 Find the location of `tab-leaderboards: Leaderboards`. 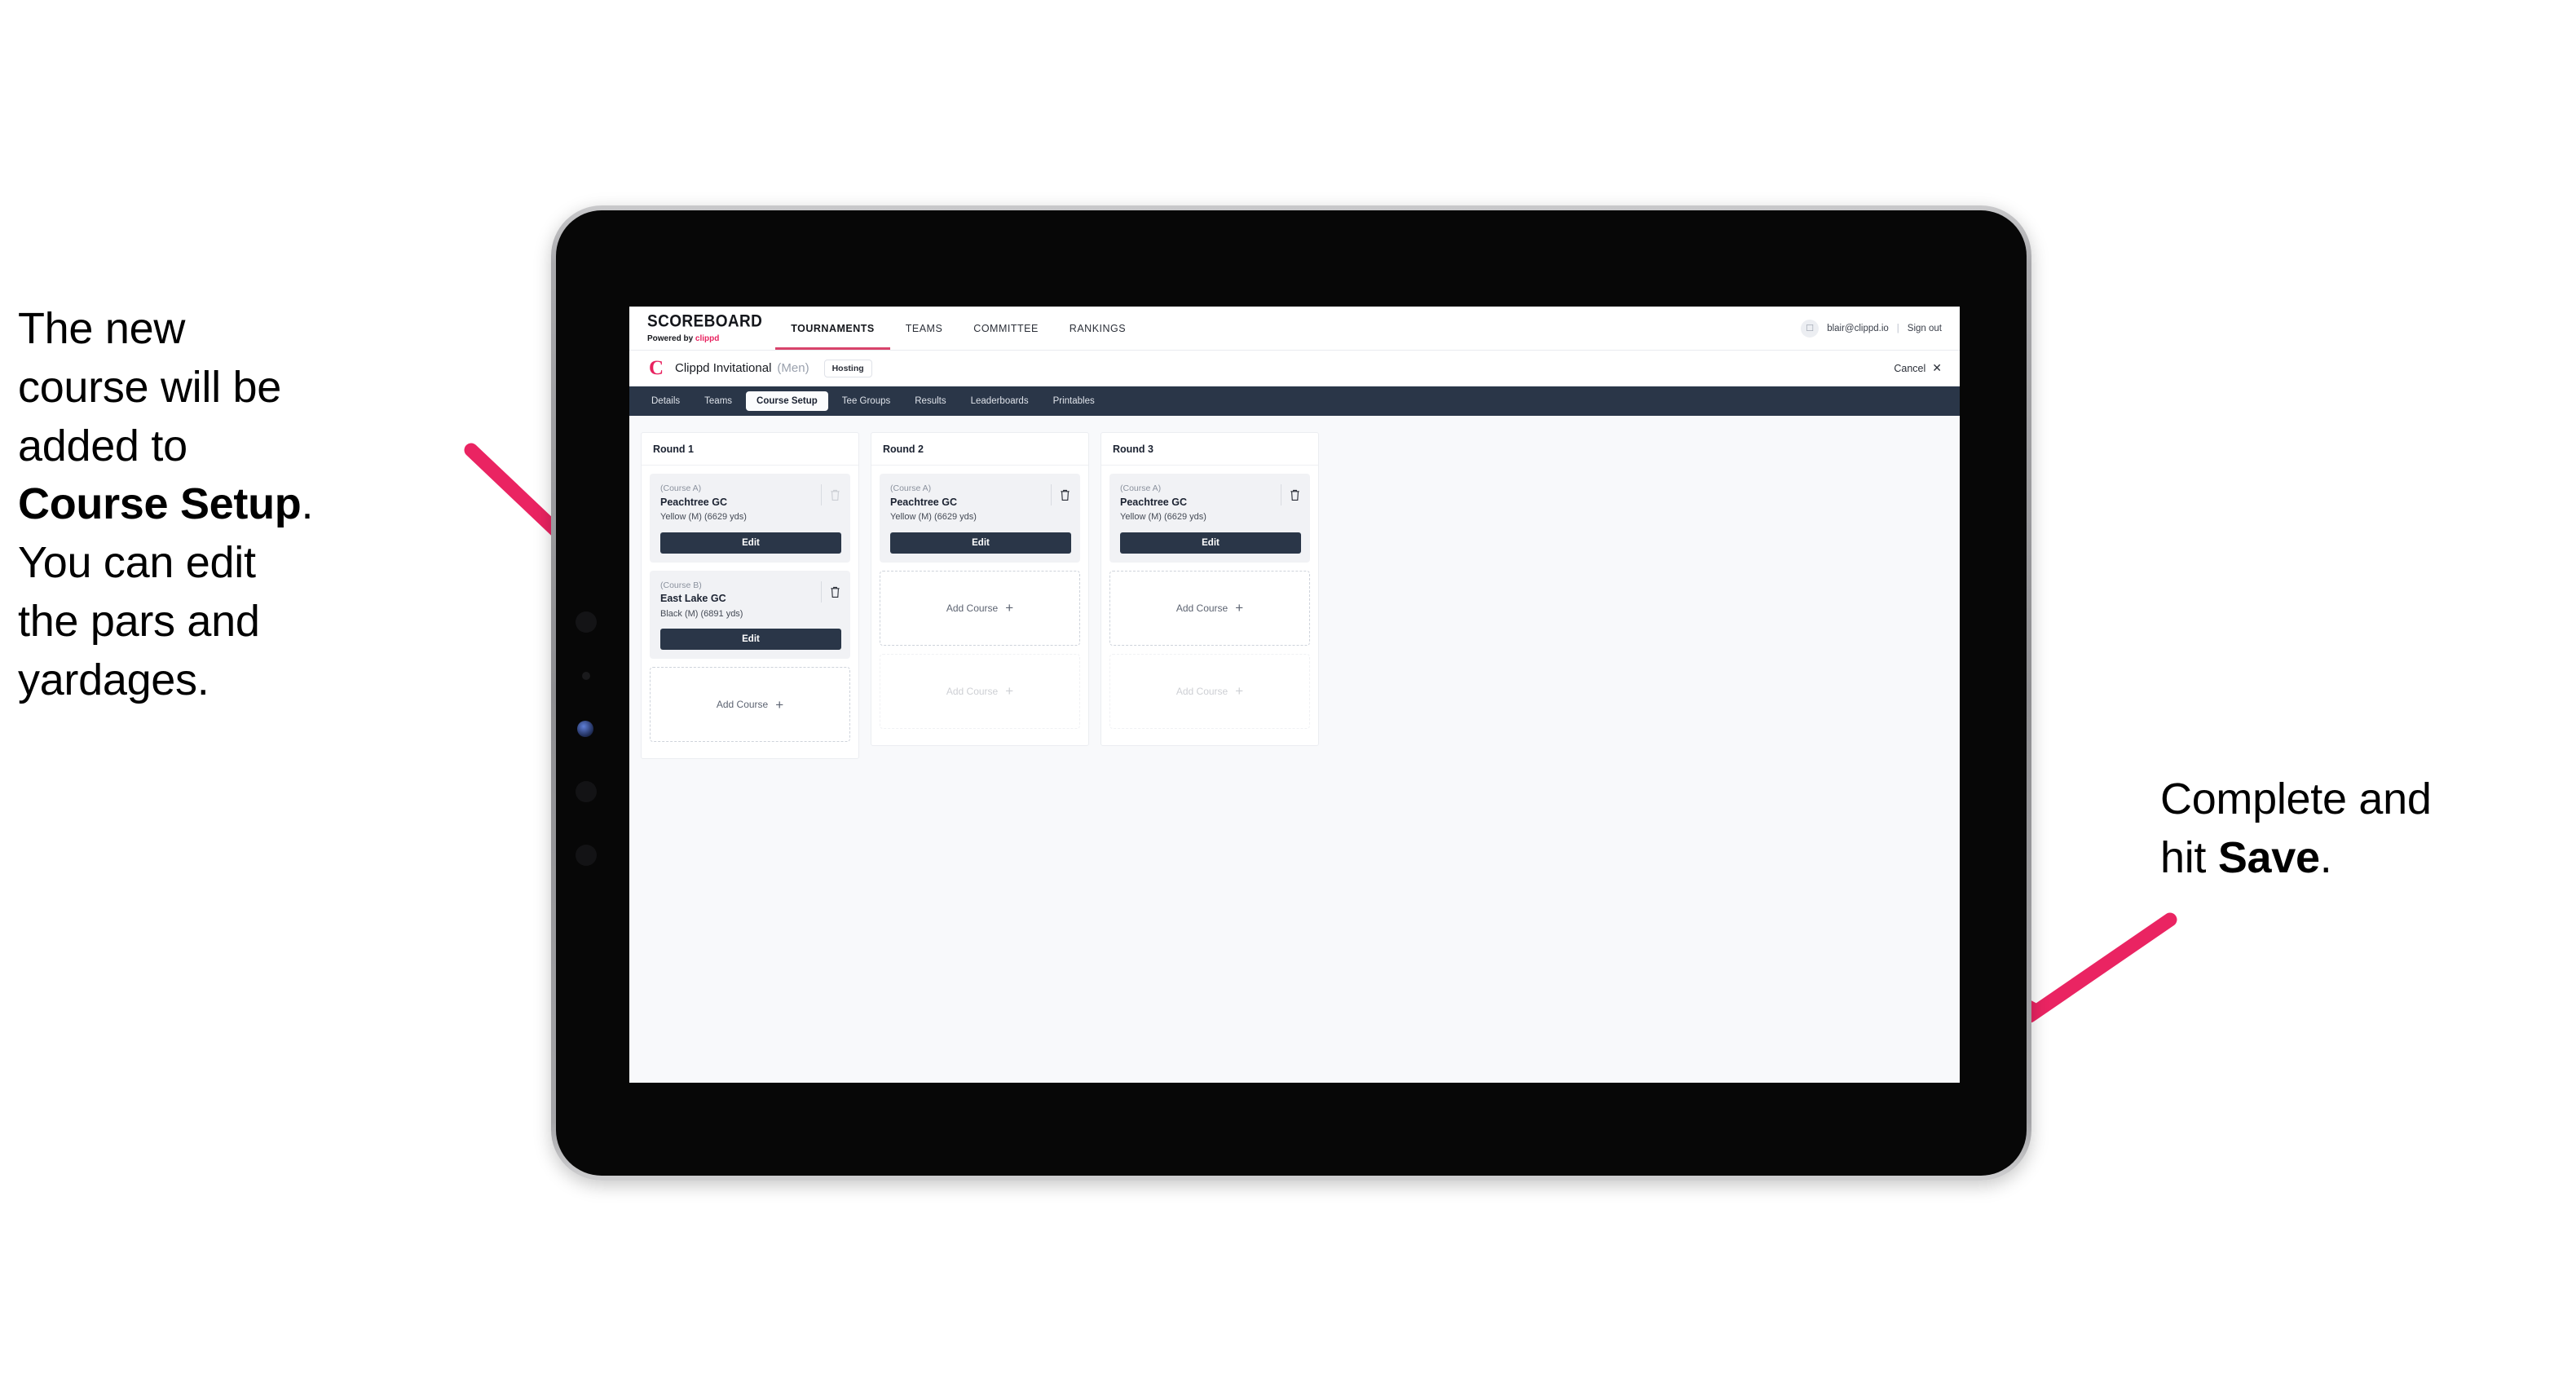

tab-leaderboards: Leaderboards is located at coordinates (999, 401).